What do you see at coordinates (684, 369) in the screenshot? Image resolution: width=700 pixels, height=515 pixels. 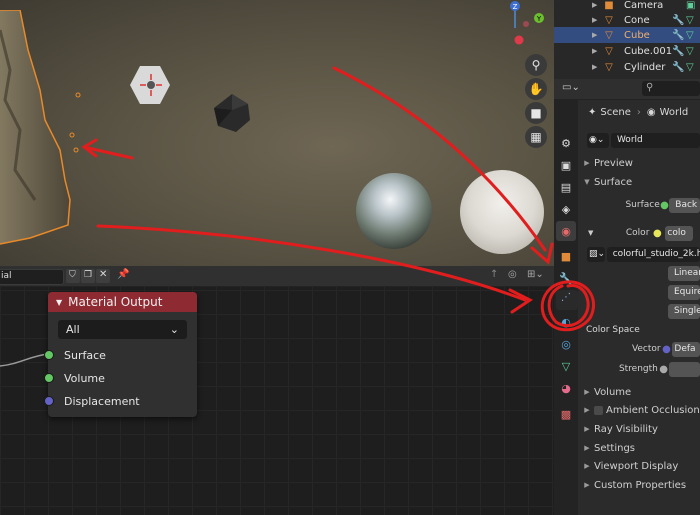 I see `strength-field` at bounding box center [684, 369].